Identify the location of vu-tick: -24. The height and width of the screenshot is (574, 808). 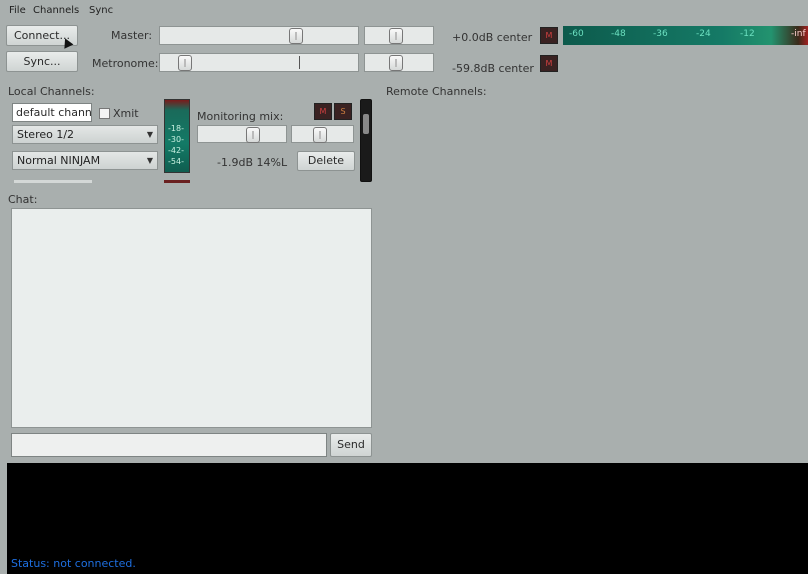
(703, 34).